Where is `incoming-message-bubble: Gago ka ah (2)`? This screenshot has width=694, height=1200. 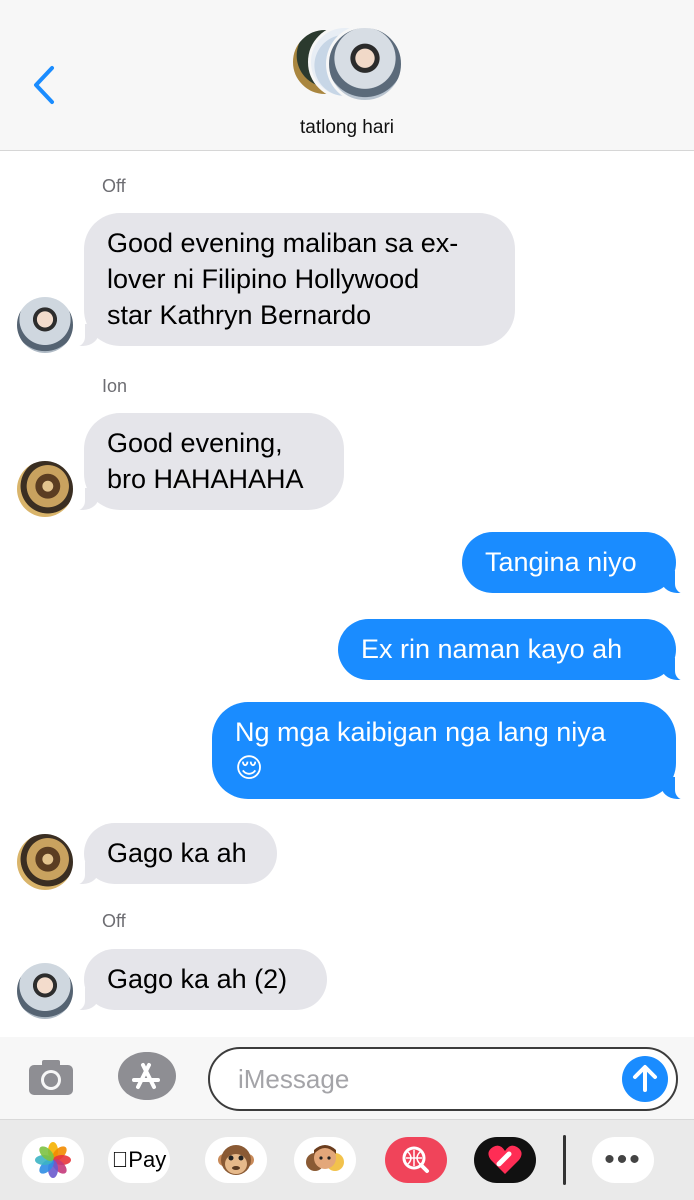
incoming-message-bubble: Gago ka ah (2) is located at coordinates (200, 980).